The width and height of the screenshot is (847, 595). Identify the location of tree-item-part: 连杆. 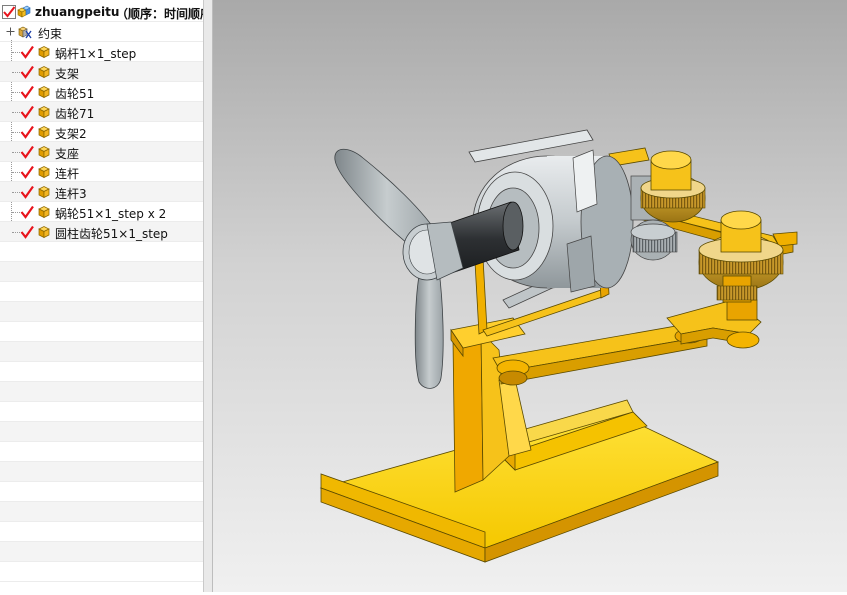
(101, 172).